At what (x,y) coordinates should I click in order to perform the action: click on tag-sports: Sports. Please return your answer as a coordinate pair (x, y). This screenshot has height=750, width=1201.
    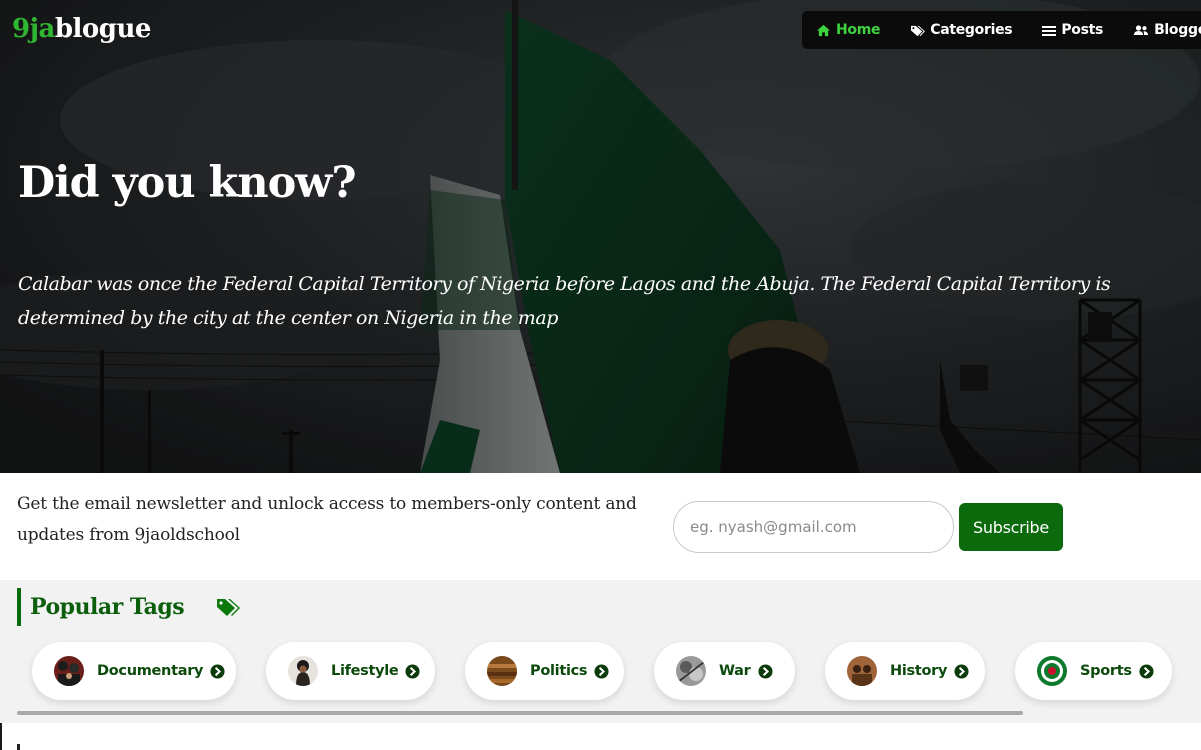
    Looking at the image, I should click on (1093, 671).